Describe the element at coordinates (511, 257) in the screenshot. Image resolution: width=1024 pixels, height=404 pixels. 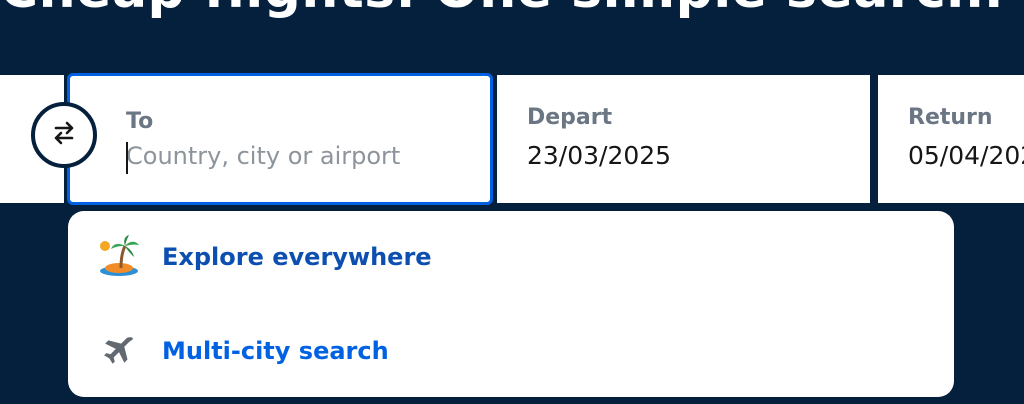
I see `explore-everywhere-option: Explore everywhere` at that location.